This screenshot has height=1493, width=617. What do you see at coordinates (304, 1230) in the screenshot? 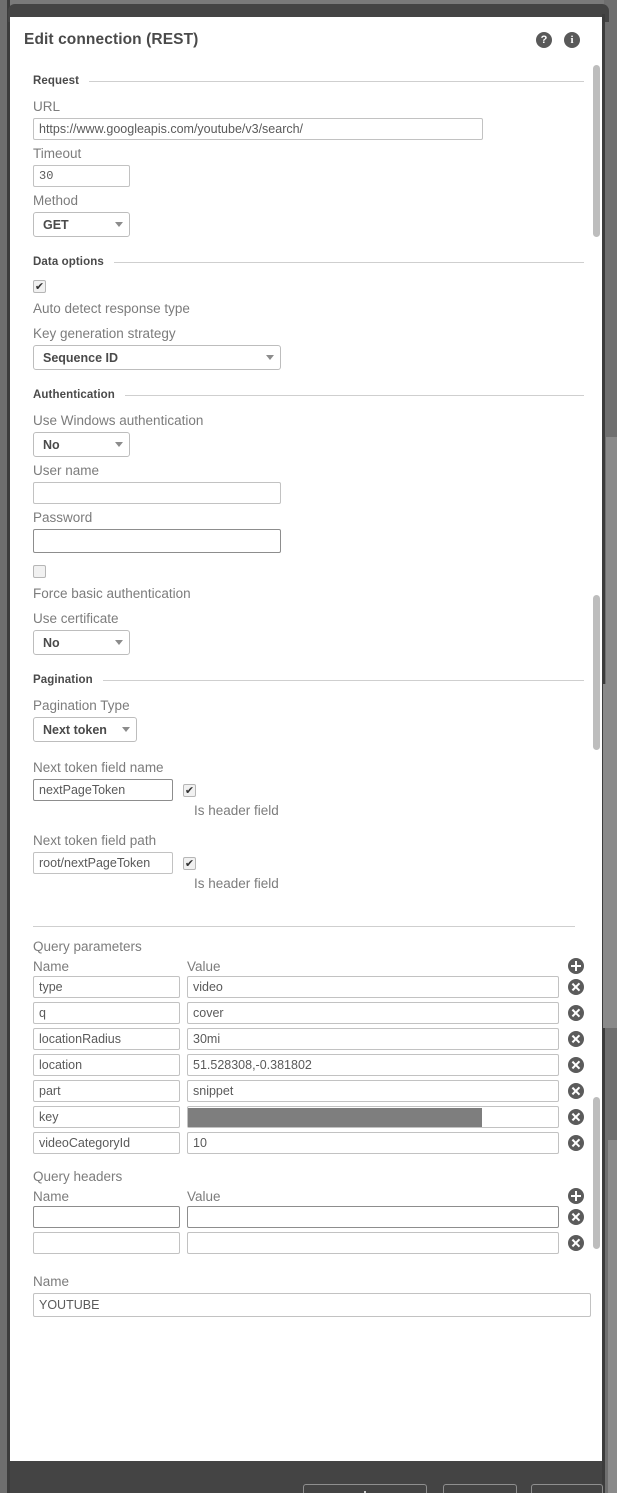
I see `query-headers-rows` at bounding box center [304, 1230].